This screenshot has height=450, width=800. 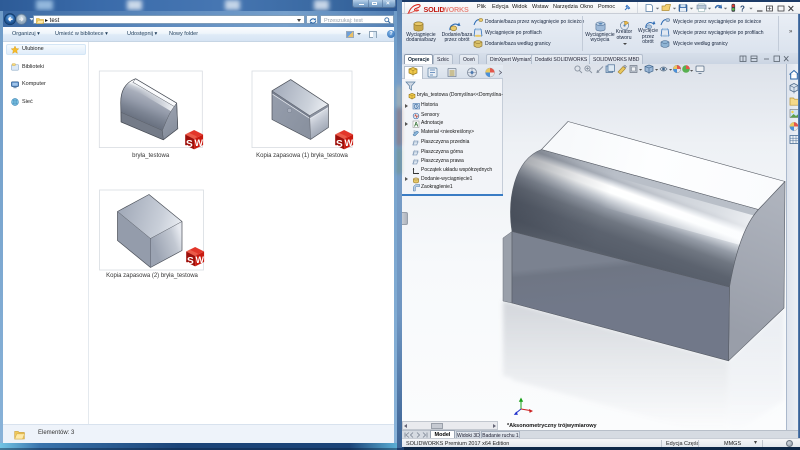 What do you see at coordinates (198, 143) in the screenshot?
I see `svg-text: W` at bounding box center [198, 143].